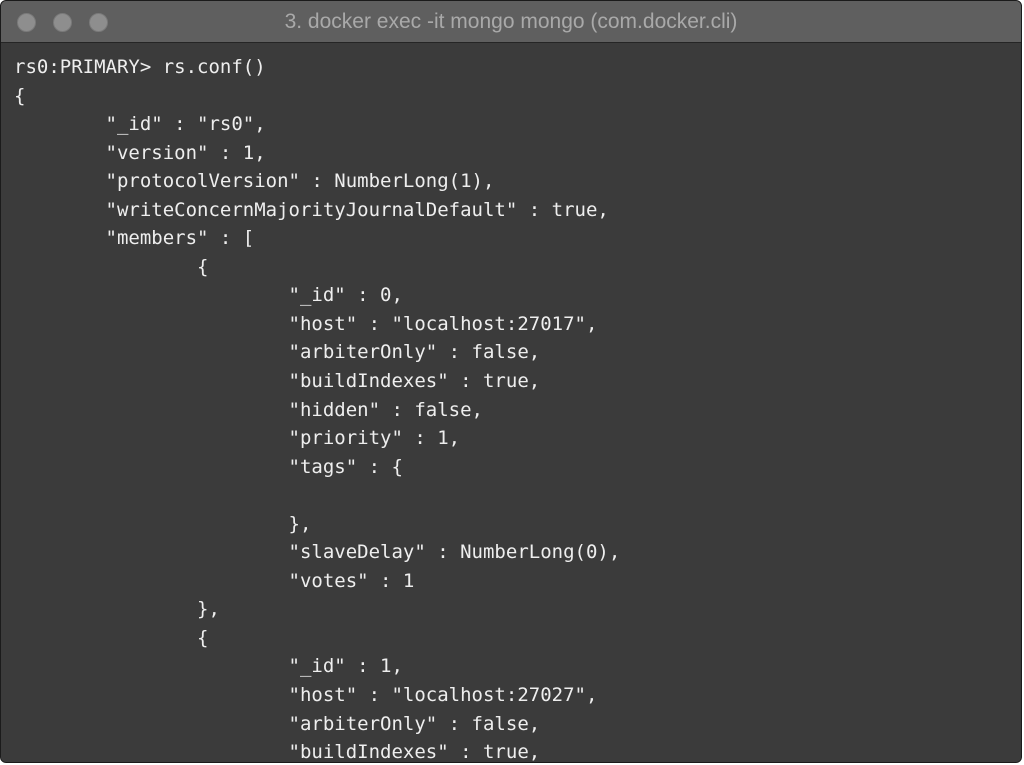  What do you see at coordinates (317, 552) in the screenshot?
I see `terminal-line: "slaveDelay" : NumberLong(0),` at bounding box center [317, 552].